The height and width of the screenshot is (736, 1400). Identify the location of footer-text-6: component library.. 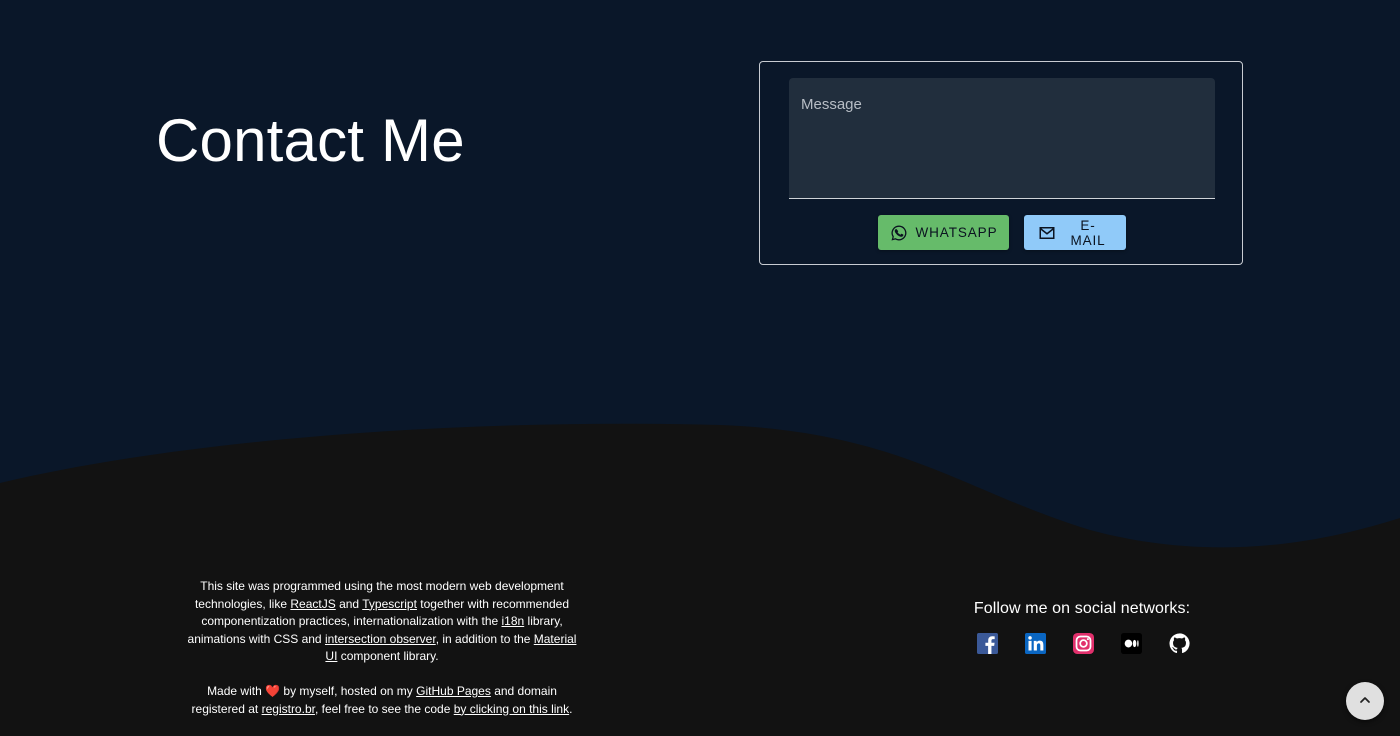
(389, 656).